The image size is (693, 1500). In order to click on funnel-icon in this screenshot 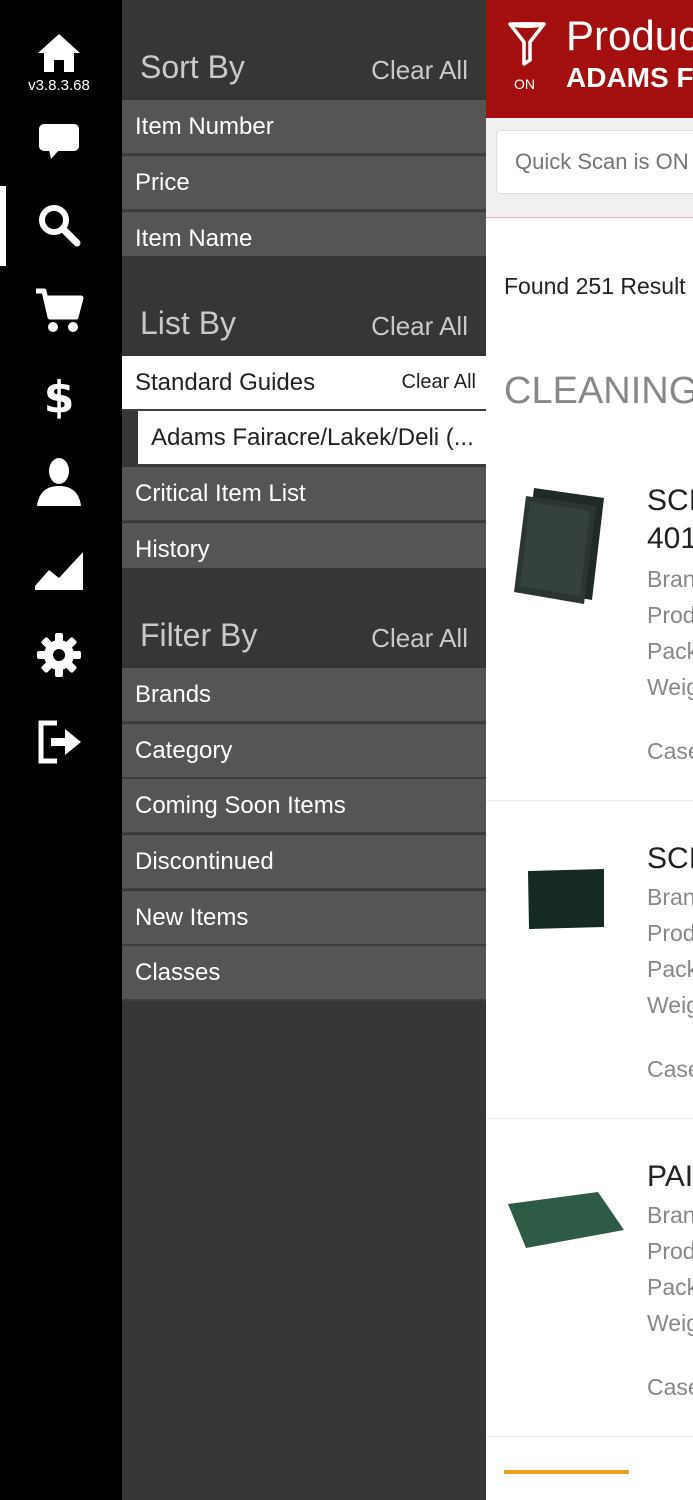, I will do `click(527, 44)`.